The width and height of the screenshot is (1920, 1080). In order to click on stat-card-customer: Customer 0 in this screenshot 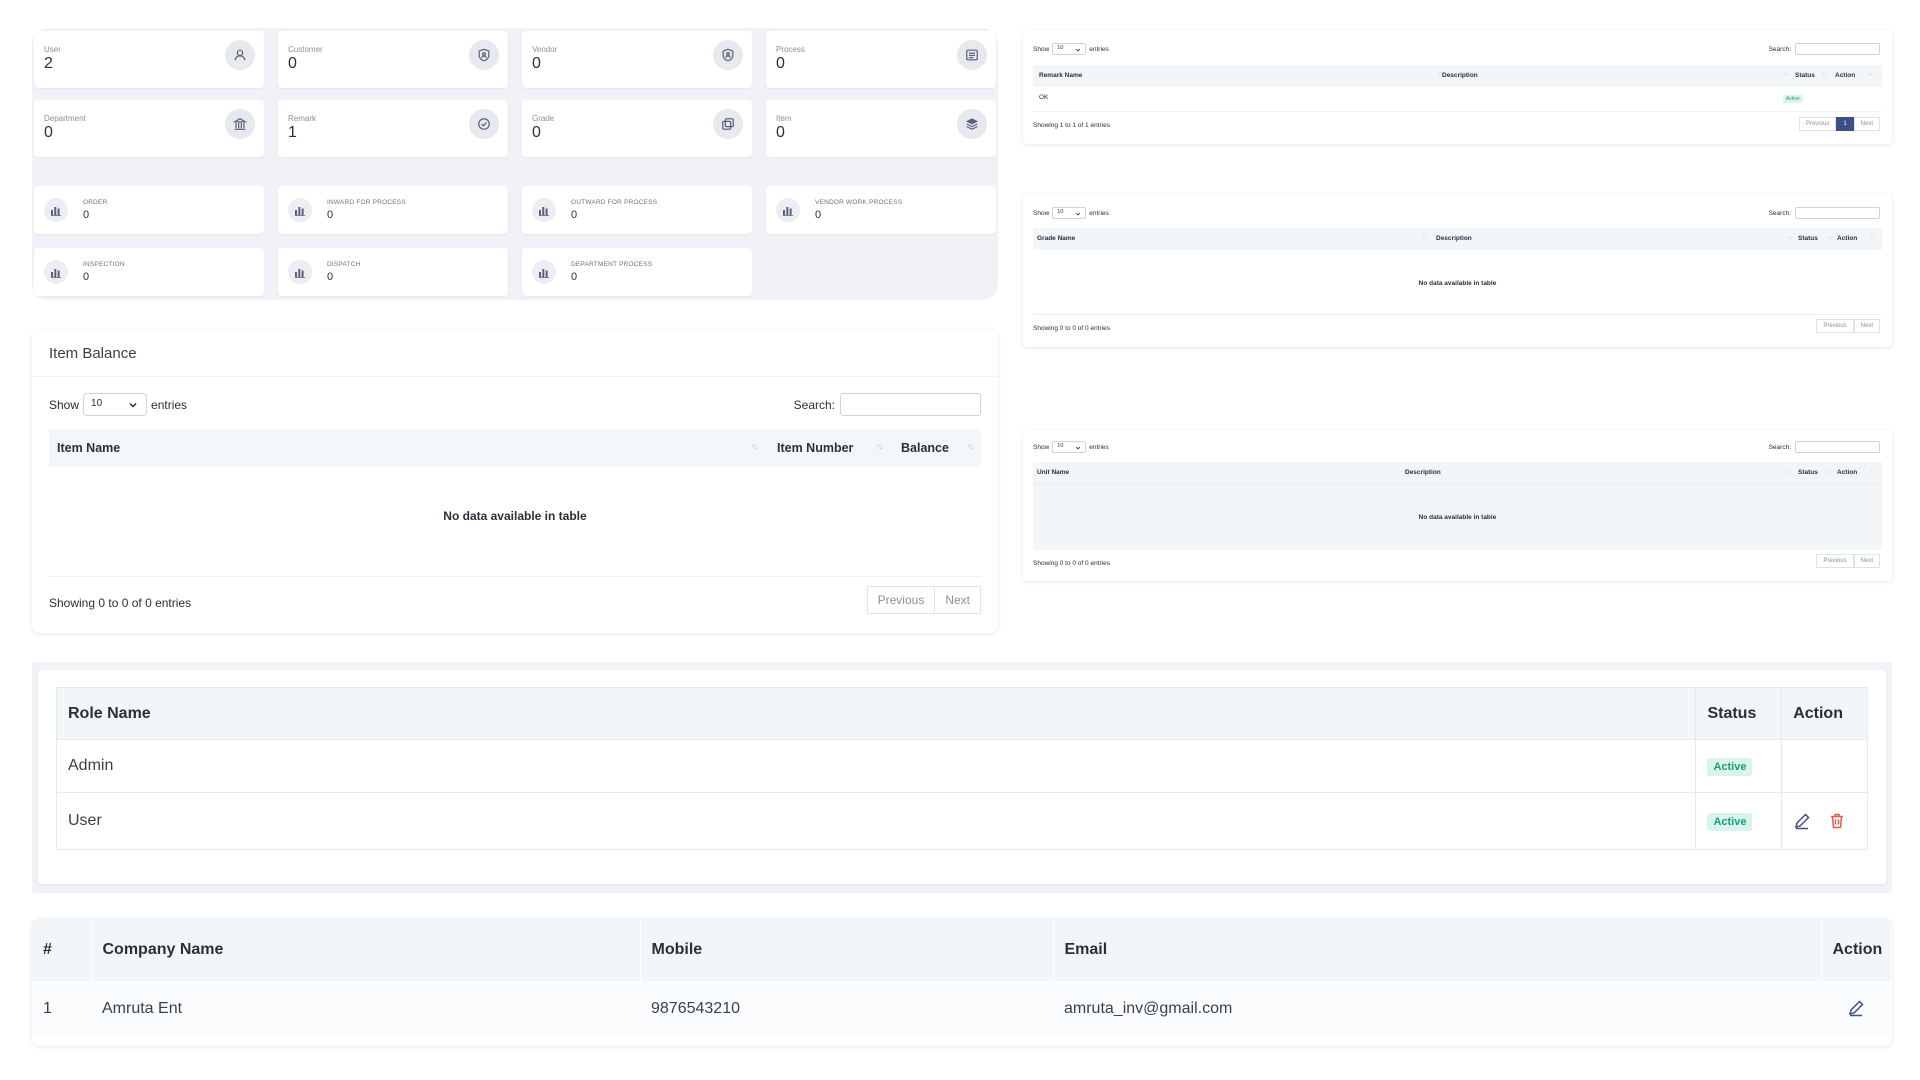, I will do `click(393, 59)`.